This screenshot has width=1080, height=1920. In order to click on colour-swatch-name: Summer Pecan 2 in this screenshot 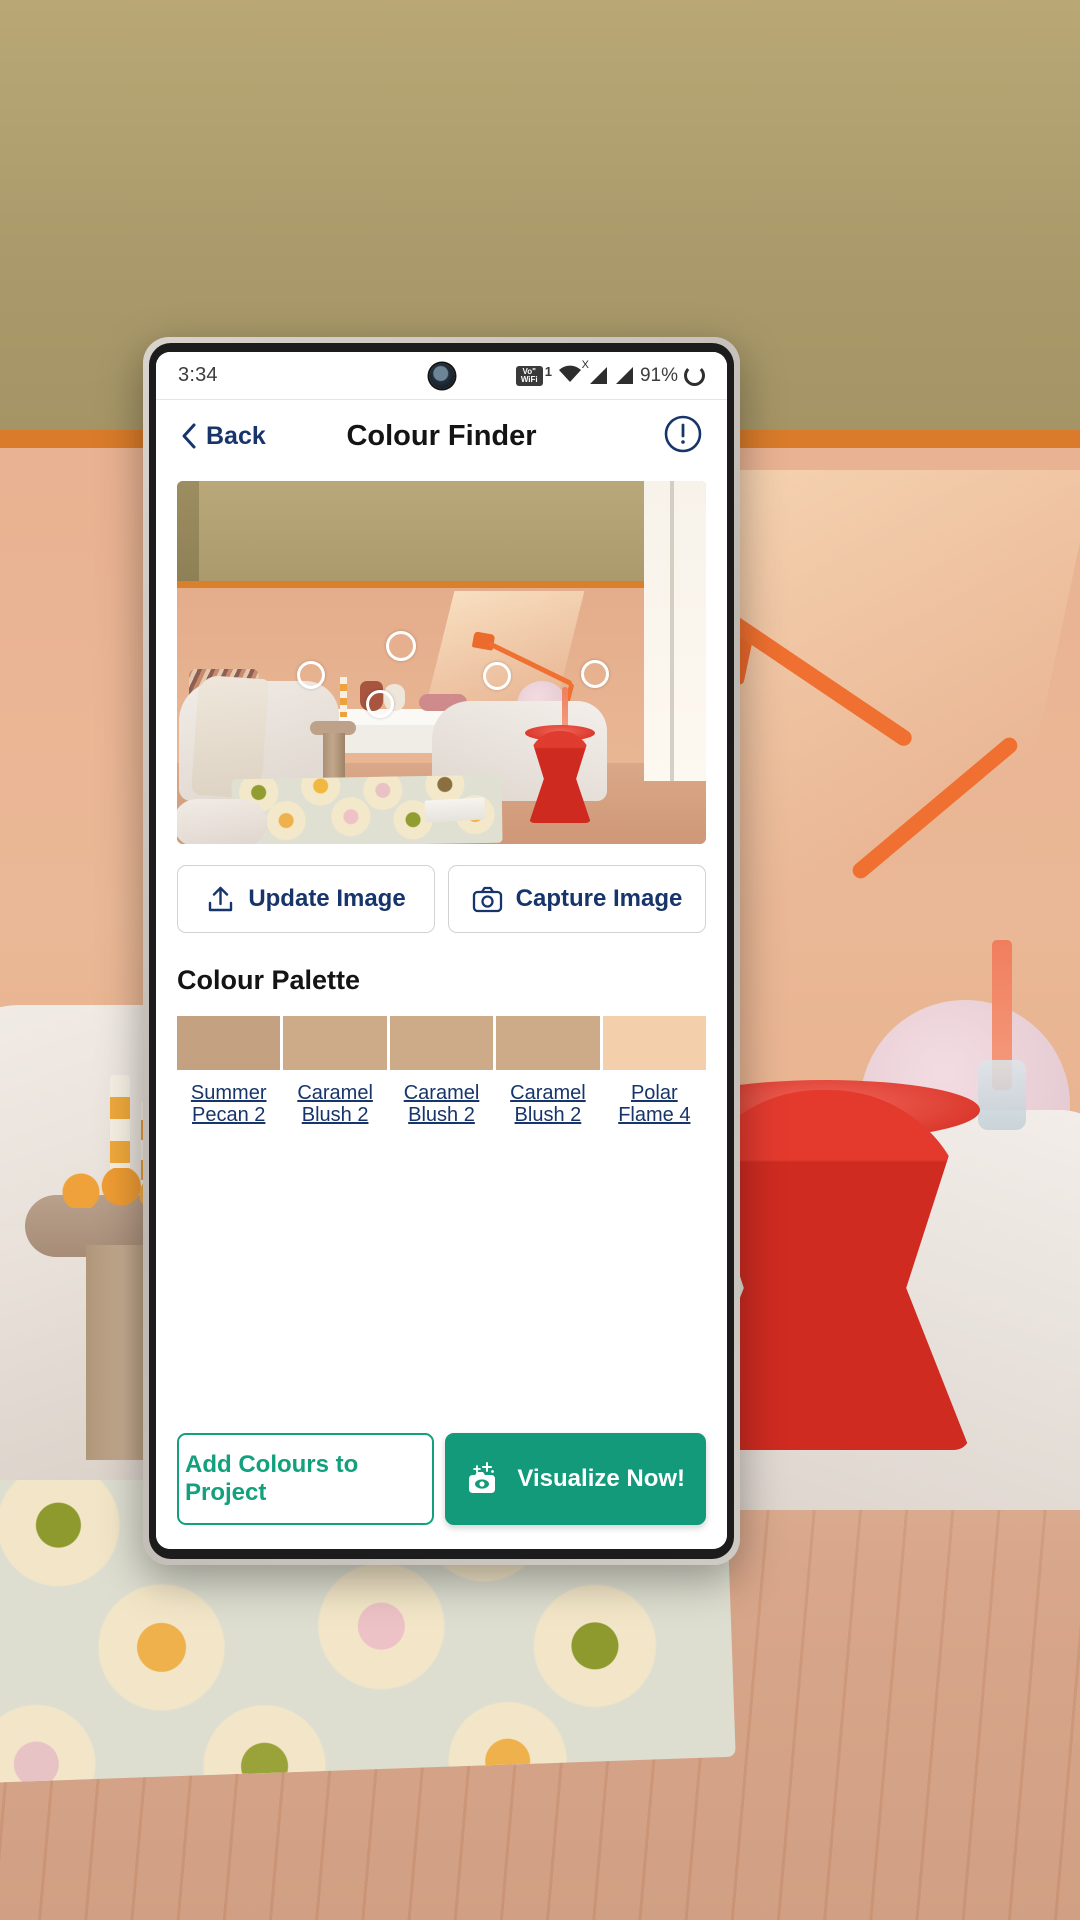, I will do `click(229, 1104)`.